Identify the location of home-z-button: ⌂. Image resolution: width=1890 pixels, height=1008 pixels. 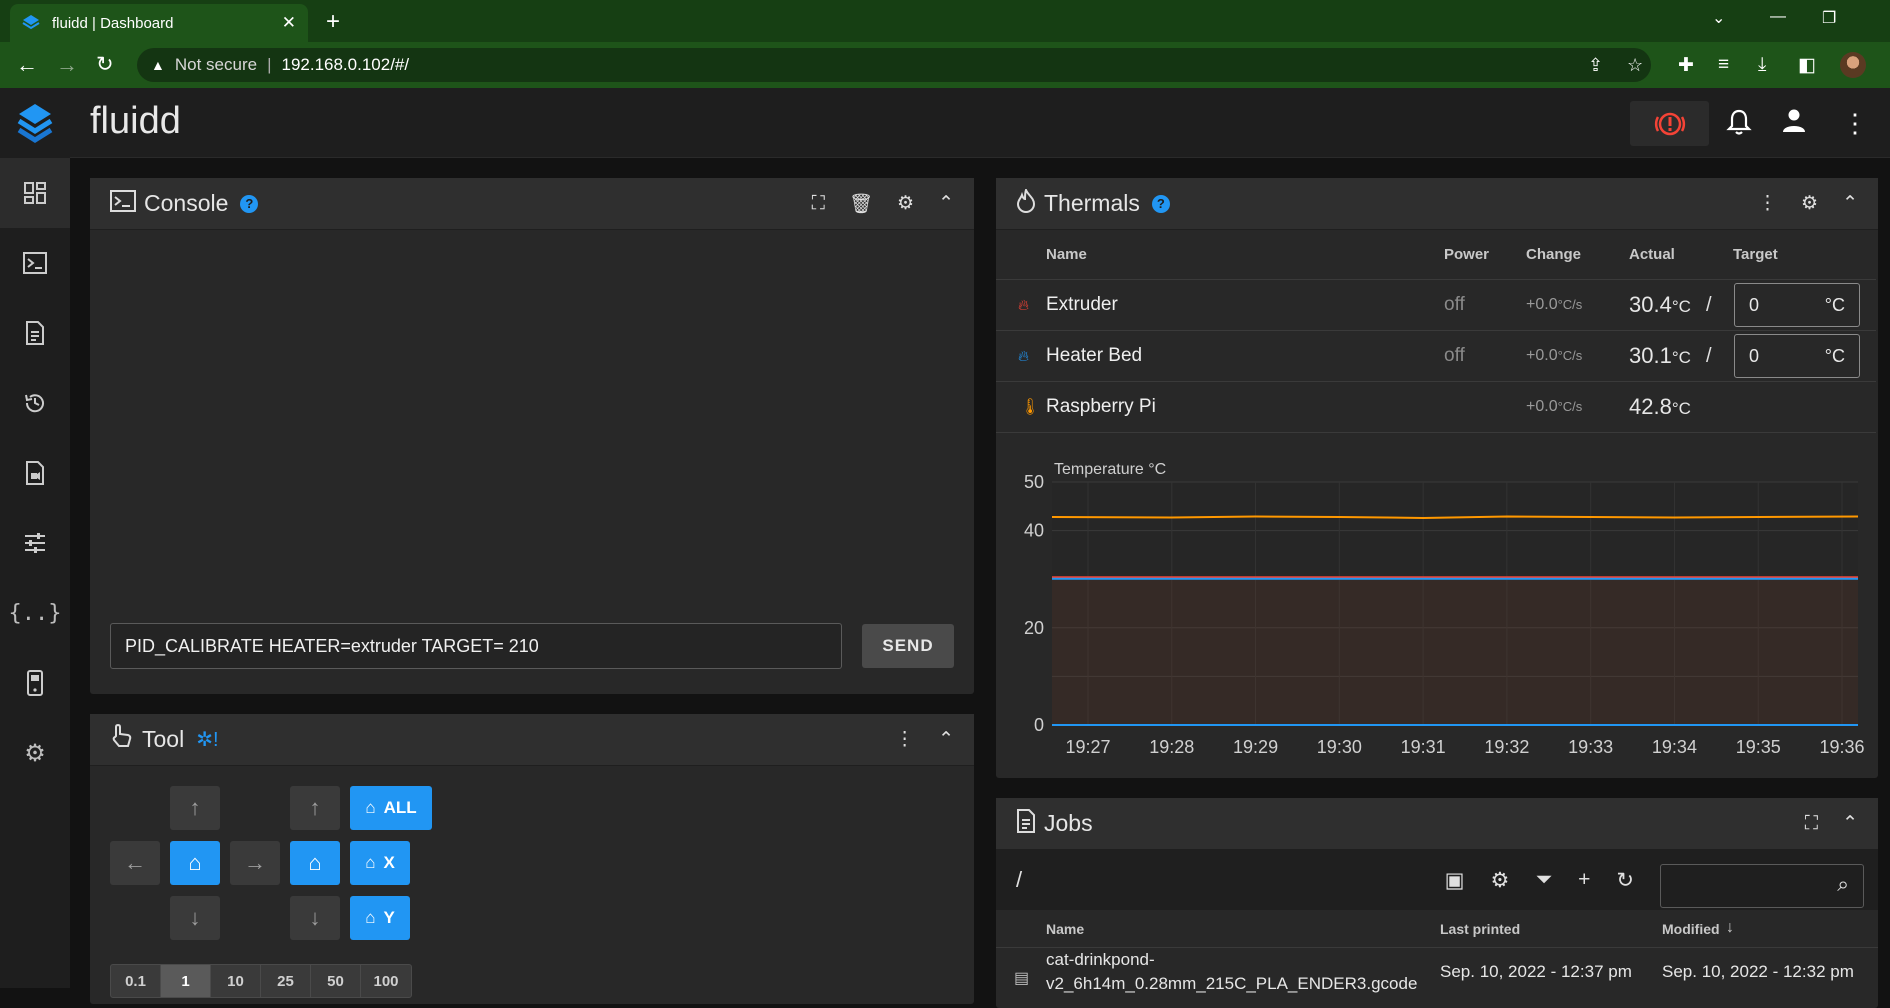
(315, 863).